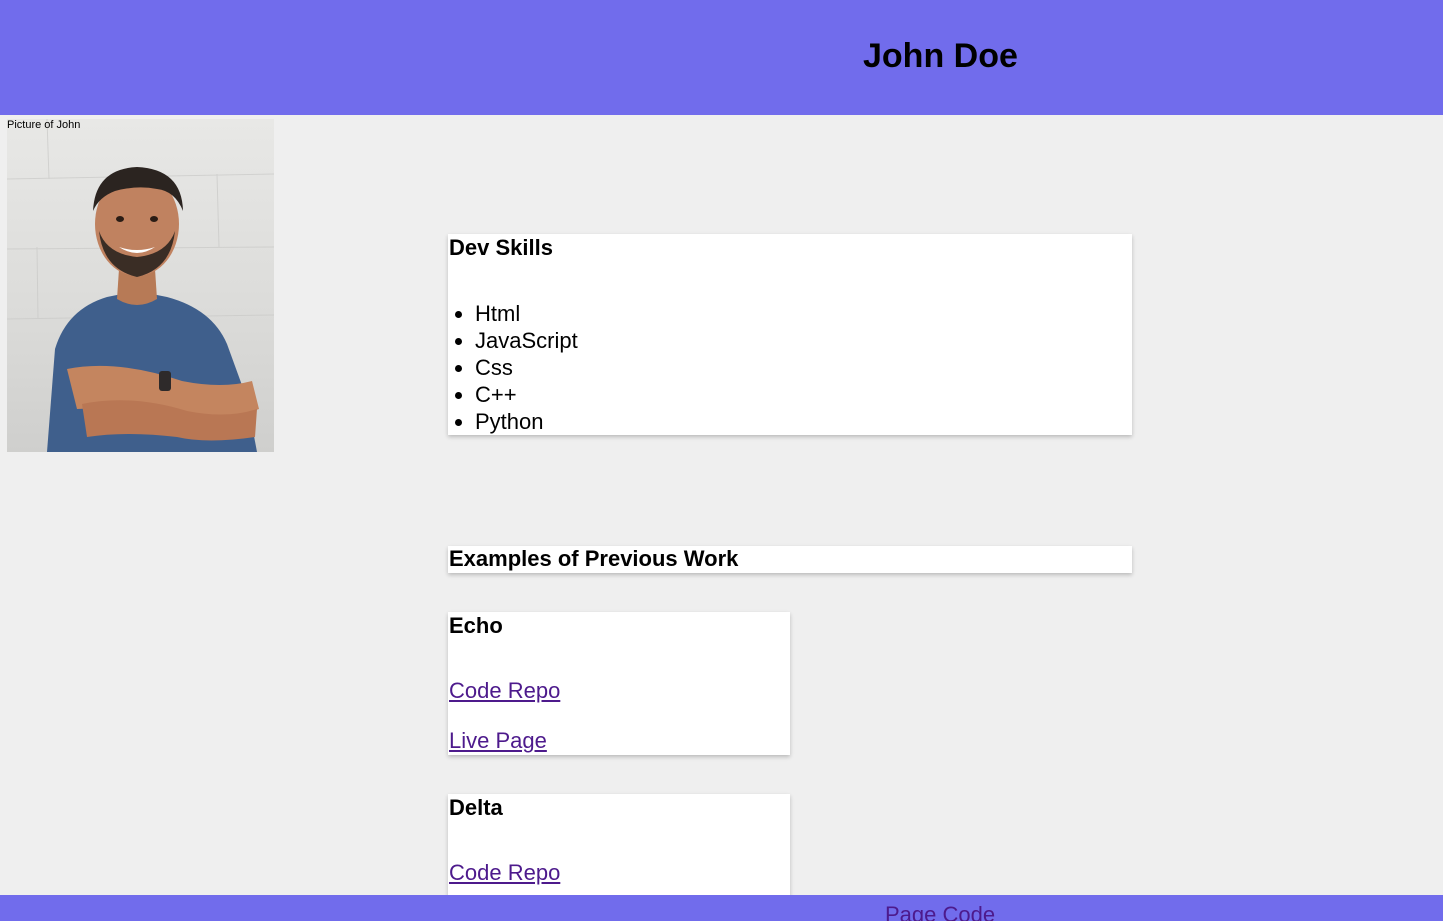 Image resolution: width=1443 pixels, height=921 pixels. I want to click on list-item: Css, so click(526, 367).